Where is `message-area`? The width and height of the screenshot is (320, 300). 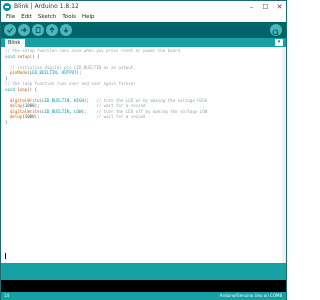
message-area is located at coordinates (143, 271).